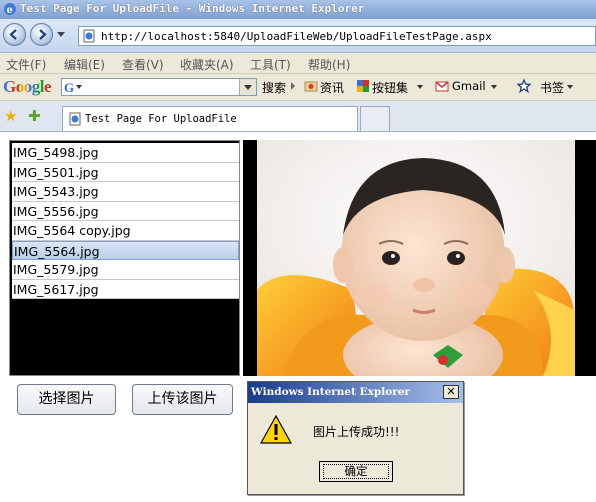  What do you see at coordinates (375, 118) in the screenshot?
I see `new-tab-button` at bounding box center [375, 118].